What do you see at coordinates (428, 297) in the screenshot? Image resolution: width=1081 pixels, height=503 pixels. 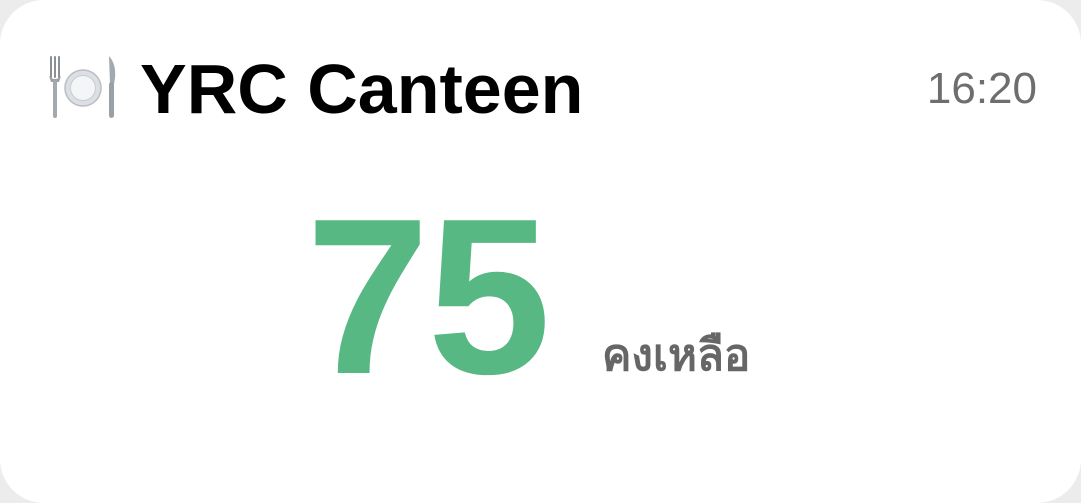 I see `remaining-count: 75` at bounding box center [428, 297].